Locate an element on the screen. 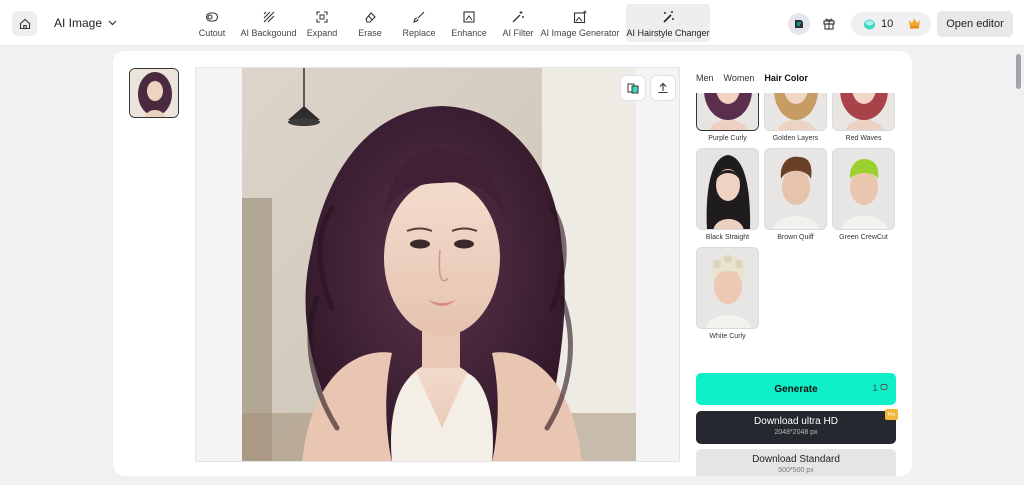 The height and width of the screenshot is (485, 1024). credits-pill: 10 is located at coordinates (891, 24).